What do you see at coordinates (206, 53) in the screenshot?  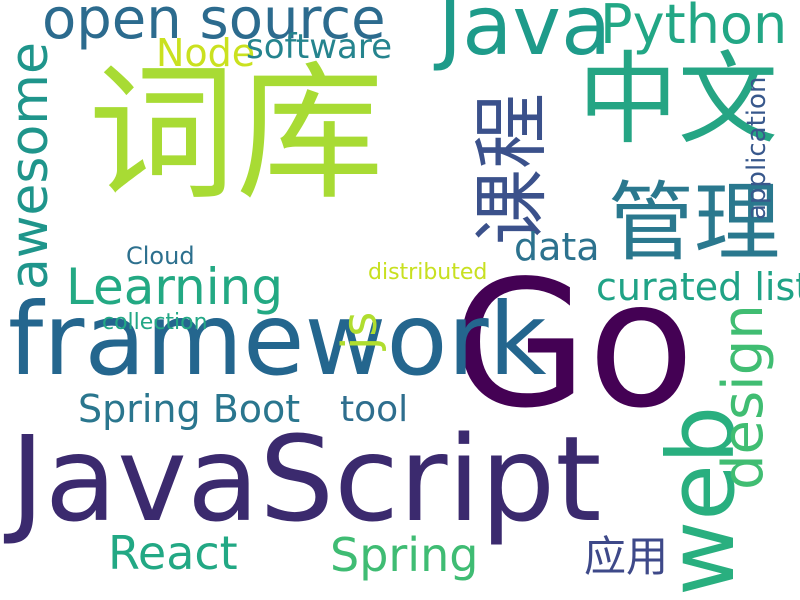 I see `word-node: Node` at bounding box center [206, 53].